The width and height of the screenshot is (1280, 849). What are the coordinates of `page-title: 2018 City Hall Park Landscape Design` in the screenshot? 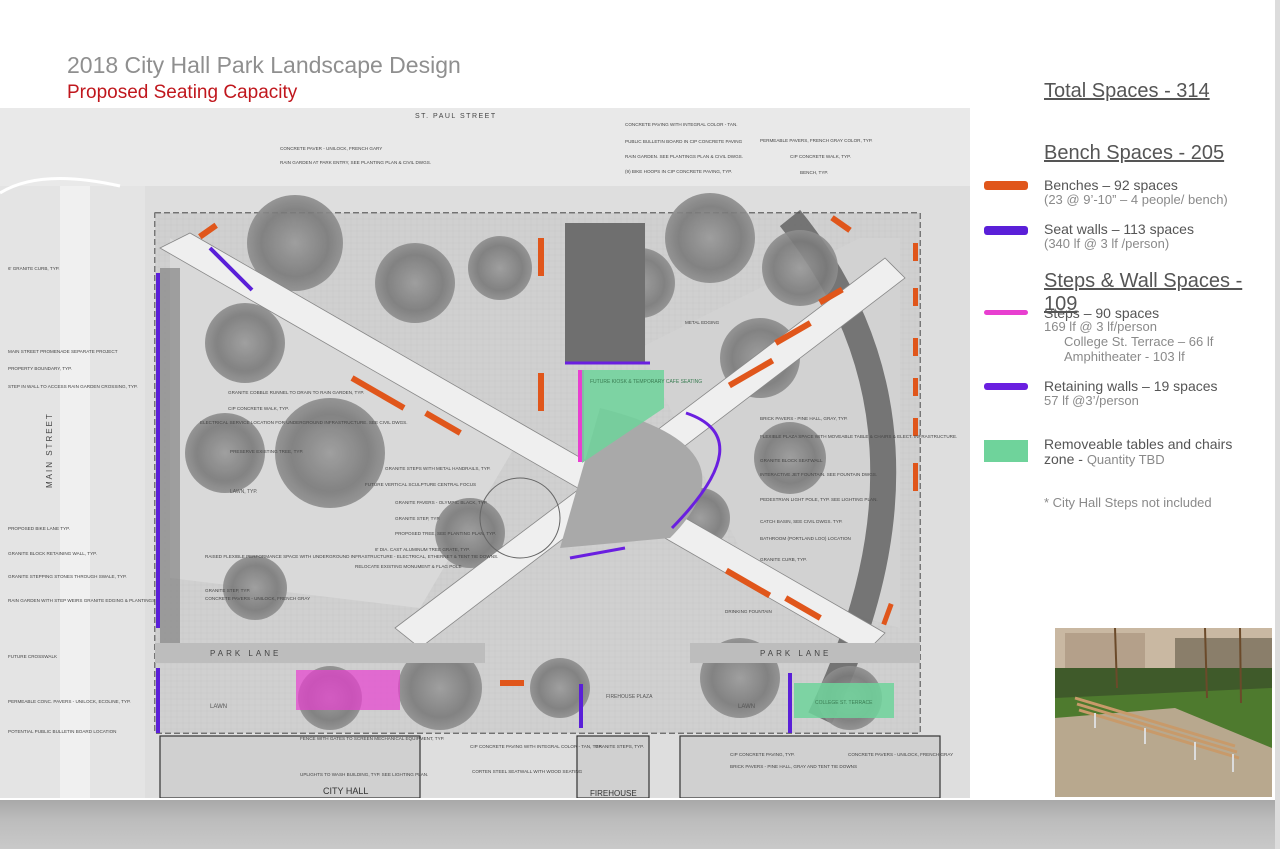 It's located at (264, 65).